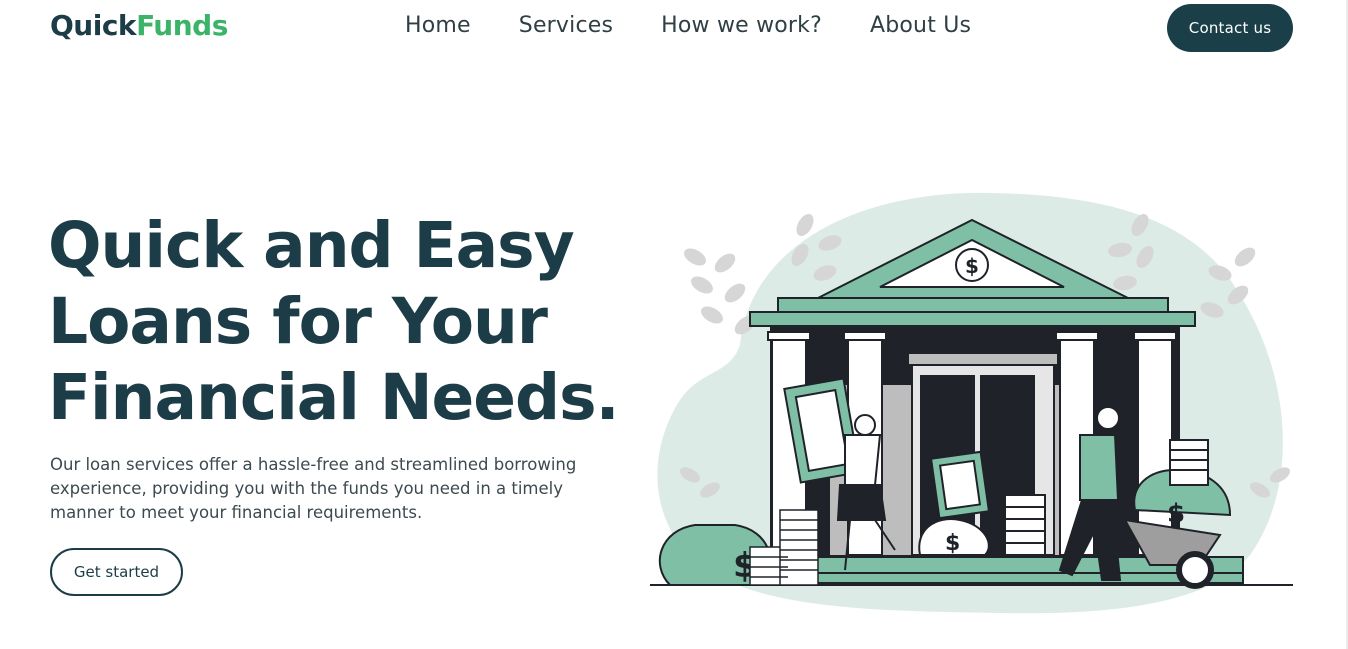  Describe the element at coordinates (1176, 514) in the screenshot. I see `wheelbarrow-bag-symbol: $` at that location.